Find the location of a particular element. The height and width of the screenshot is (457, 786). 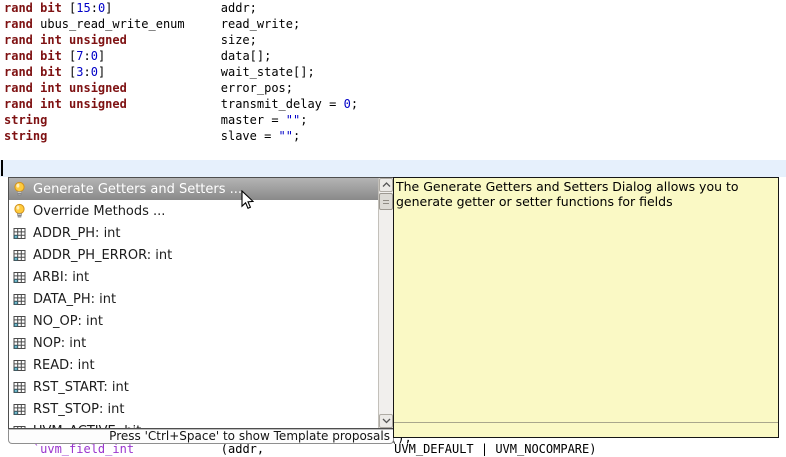

scroll-up-button is located at coordinates (386, 185).